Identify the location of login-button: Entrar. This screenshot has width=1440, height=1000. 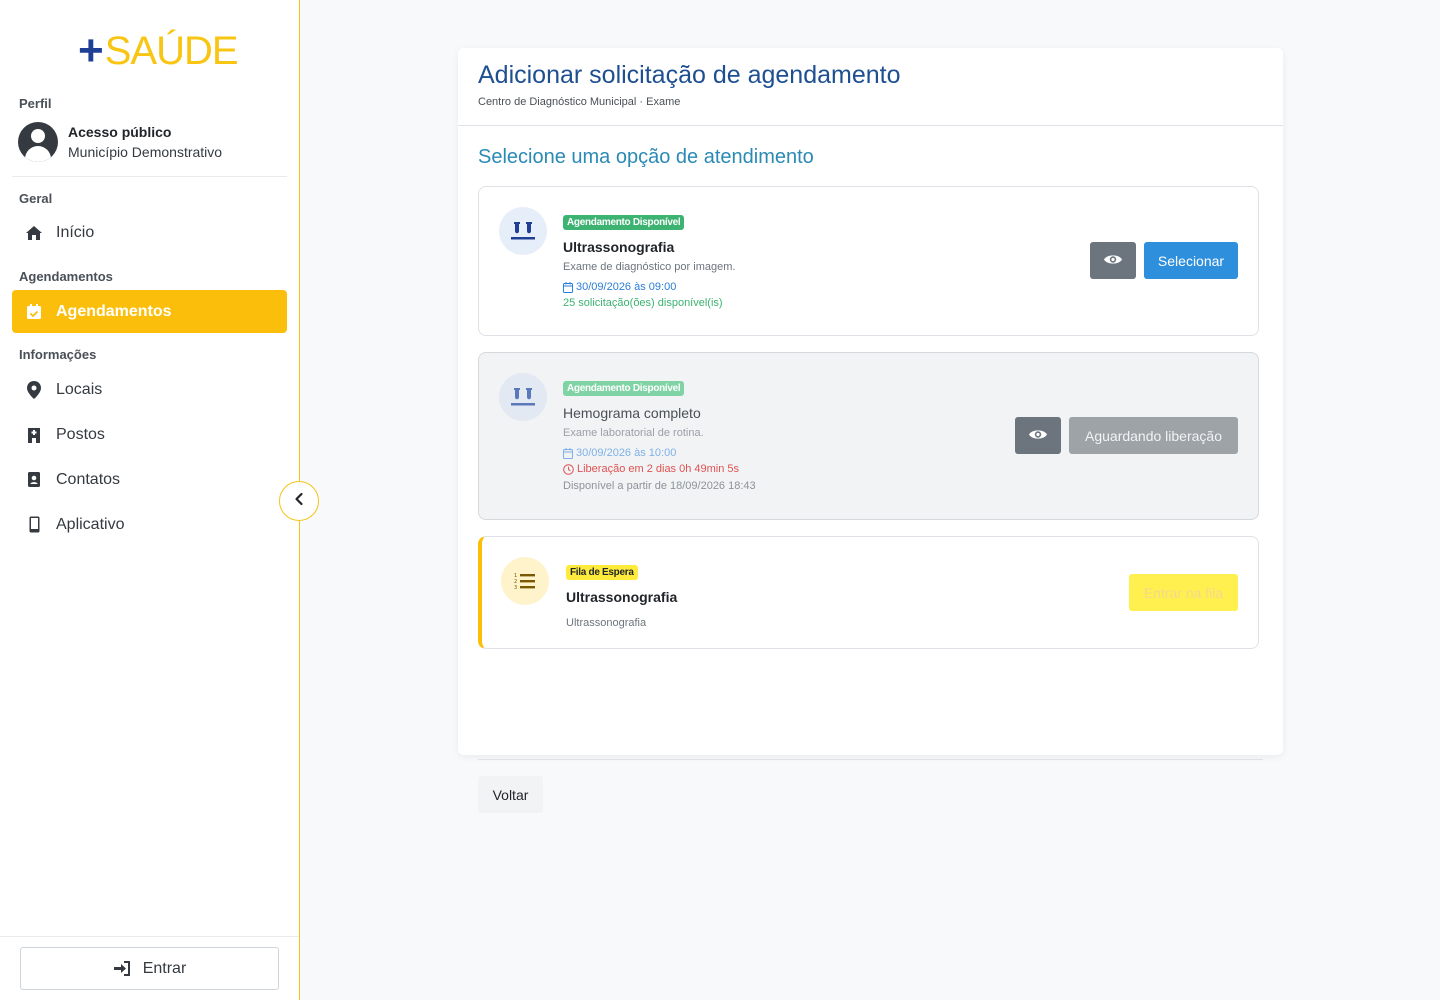
(149, 968).